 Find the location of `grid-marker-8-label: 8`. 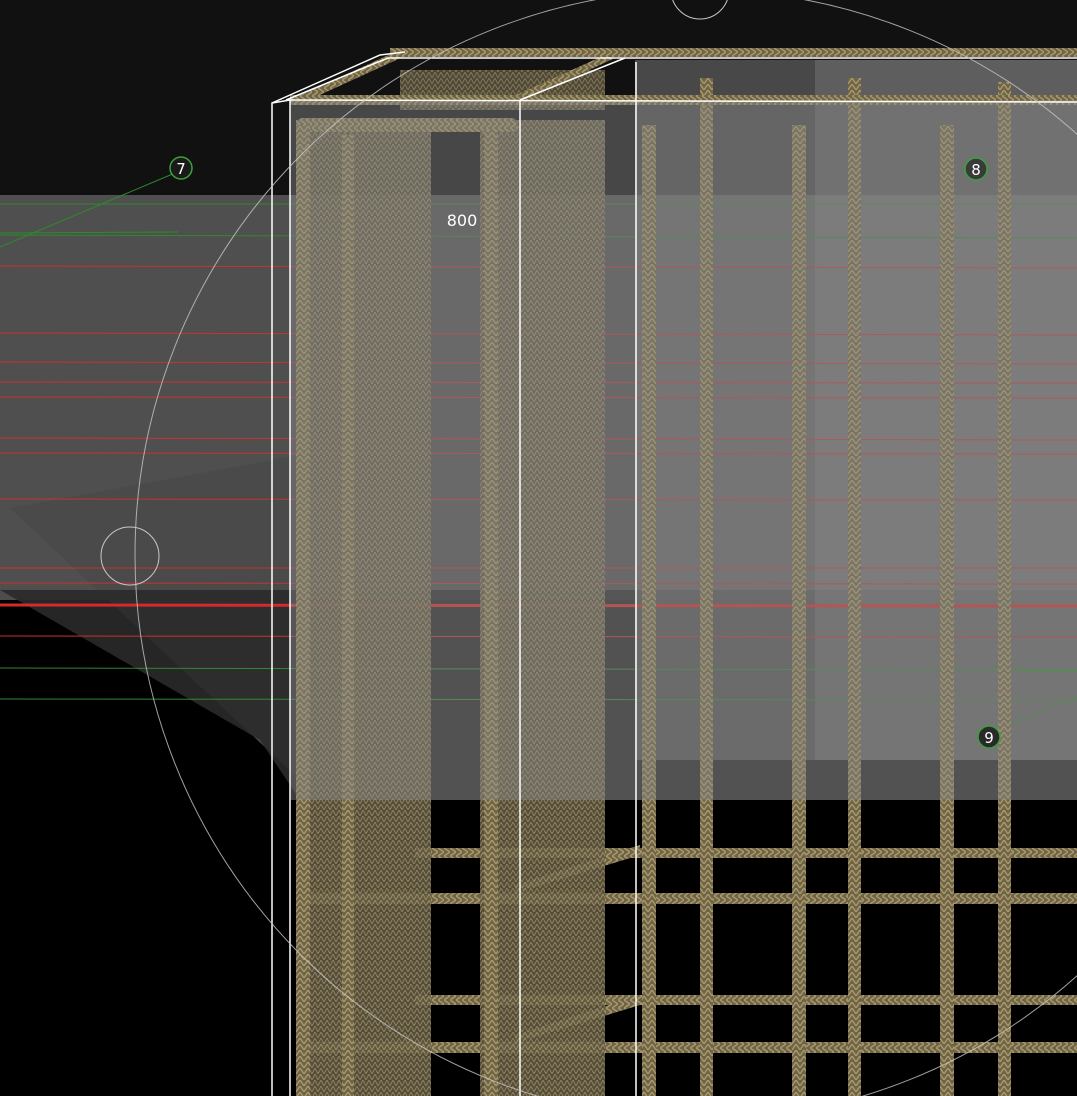

grid-marker-8-label: 8 is located at coordinates (976, 170).